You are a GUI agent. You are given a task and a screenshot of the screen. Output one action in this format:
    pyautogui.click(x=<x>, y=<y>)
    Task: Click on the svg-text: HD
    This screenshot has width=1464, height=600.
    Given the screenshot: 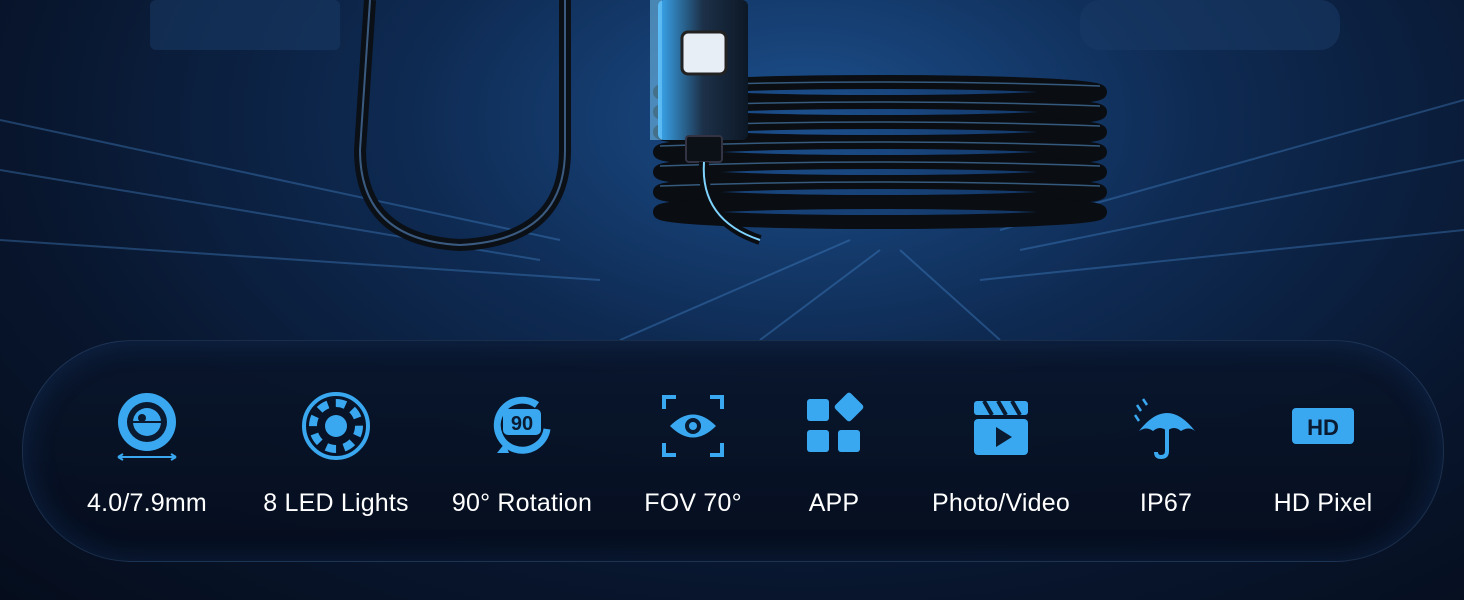 What is the action you would take?
    pyautogui.click(x=1323, y=427)
    